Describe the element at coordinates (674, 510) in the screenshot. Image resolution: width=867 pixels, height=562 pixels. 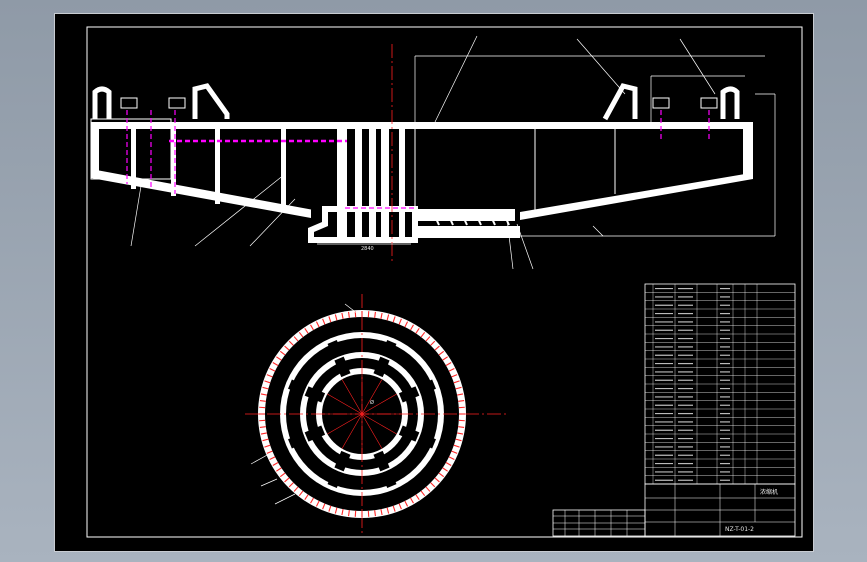
I see `title-block: 浓缩机 NZ-T-01-2` at that location.